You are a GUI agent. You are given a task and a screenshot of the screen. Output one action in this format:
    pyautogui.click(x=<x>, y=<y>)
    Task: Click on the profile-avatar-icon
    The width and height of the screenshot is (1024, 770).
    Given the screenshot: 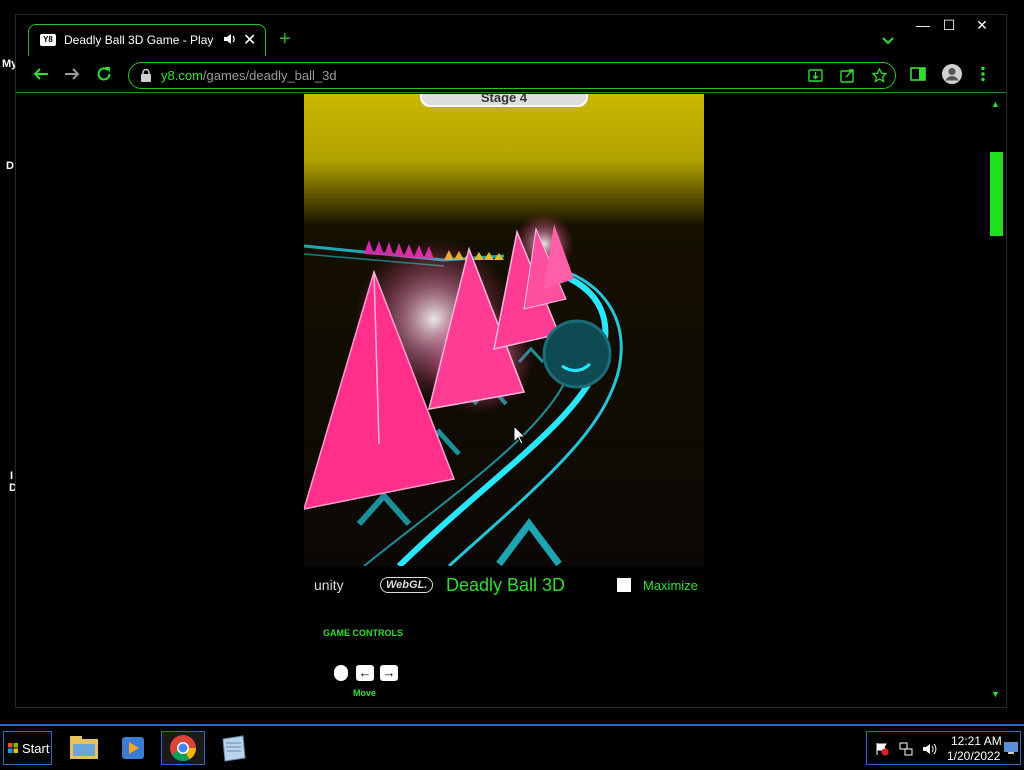 What is the action you would take?
    pyautogui.click(x=952, y=74)
    